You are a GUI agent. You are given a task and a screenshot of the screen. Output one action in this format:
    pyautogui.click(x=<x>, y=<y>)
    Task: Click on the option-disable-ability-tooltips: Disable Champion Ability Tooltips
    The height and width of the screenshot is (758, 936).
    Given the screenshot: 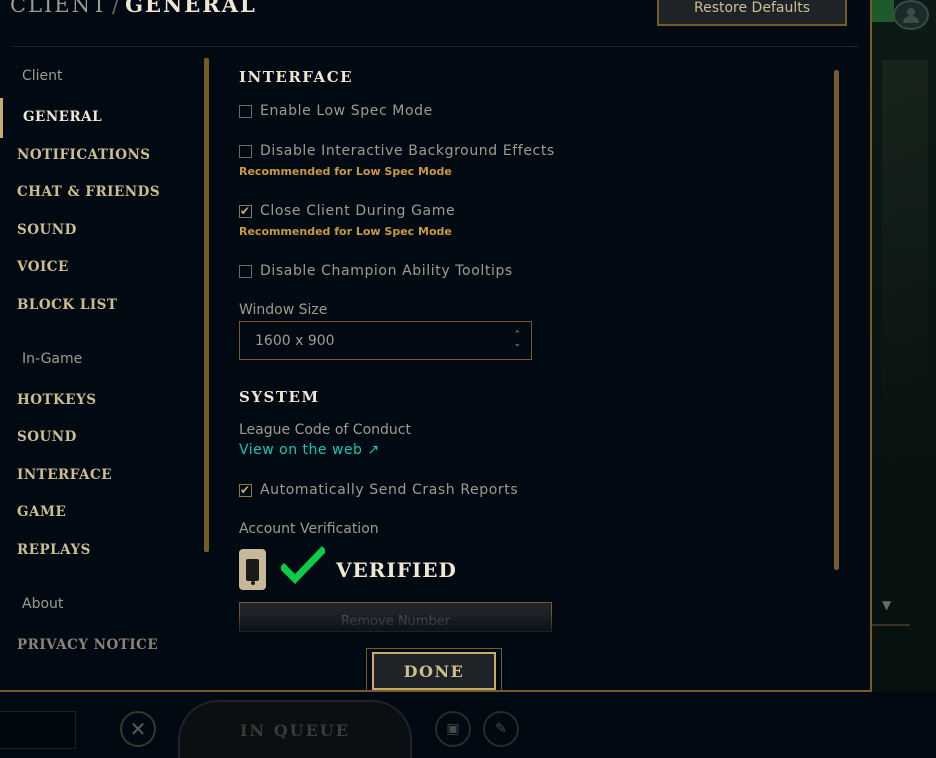 What is the action you would take?
    pyautogui.click(x=376, y=271)
    